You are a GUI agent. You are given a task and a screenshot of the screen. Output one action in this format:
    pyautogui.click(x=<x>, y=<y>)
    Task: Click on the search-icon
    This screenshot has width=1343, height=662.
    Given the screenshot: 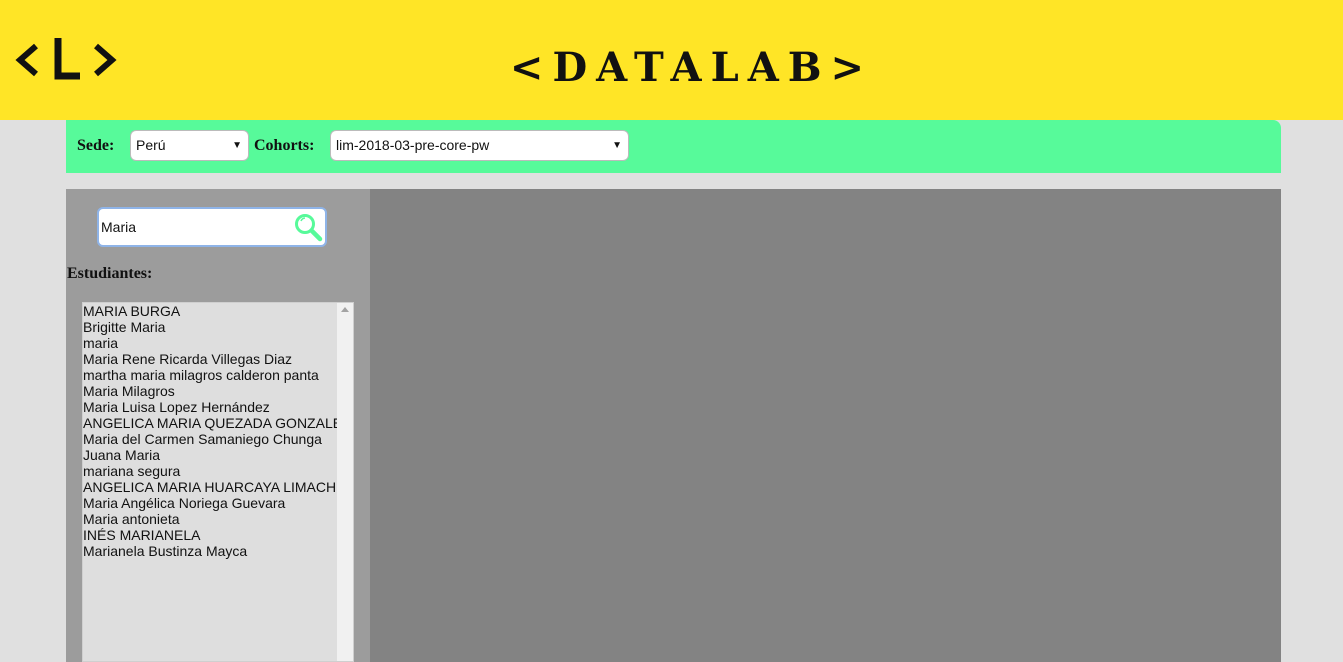 What is the action you would take?
    pyautogui.click(x=308, y=227)
    